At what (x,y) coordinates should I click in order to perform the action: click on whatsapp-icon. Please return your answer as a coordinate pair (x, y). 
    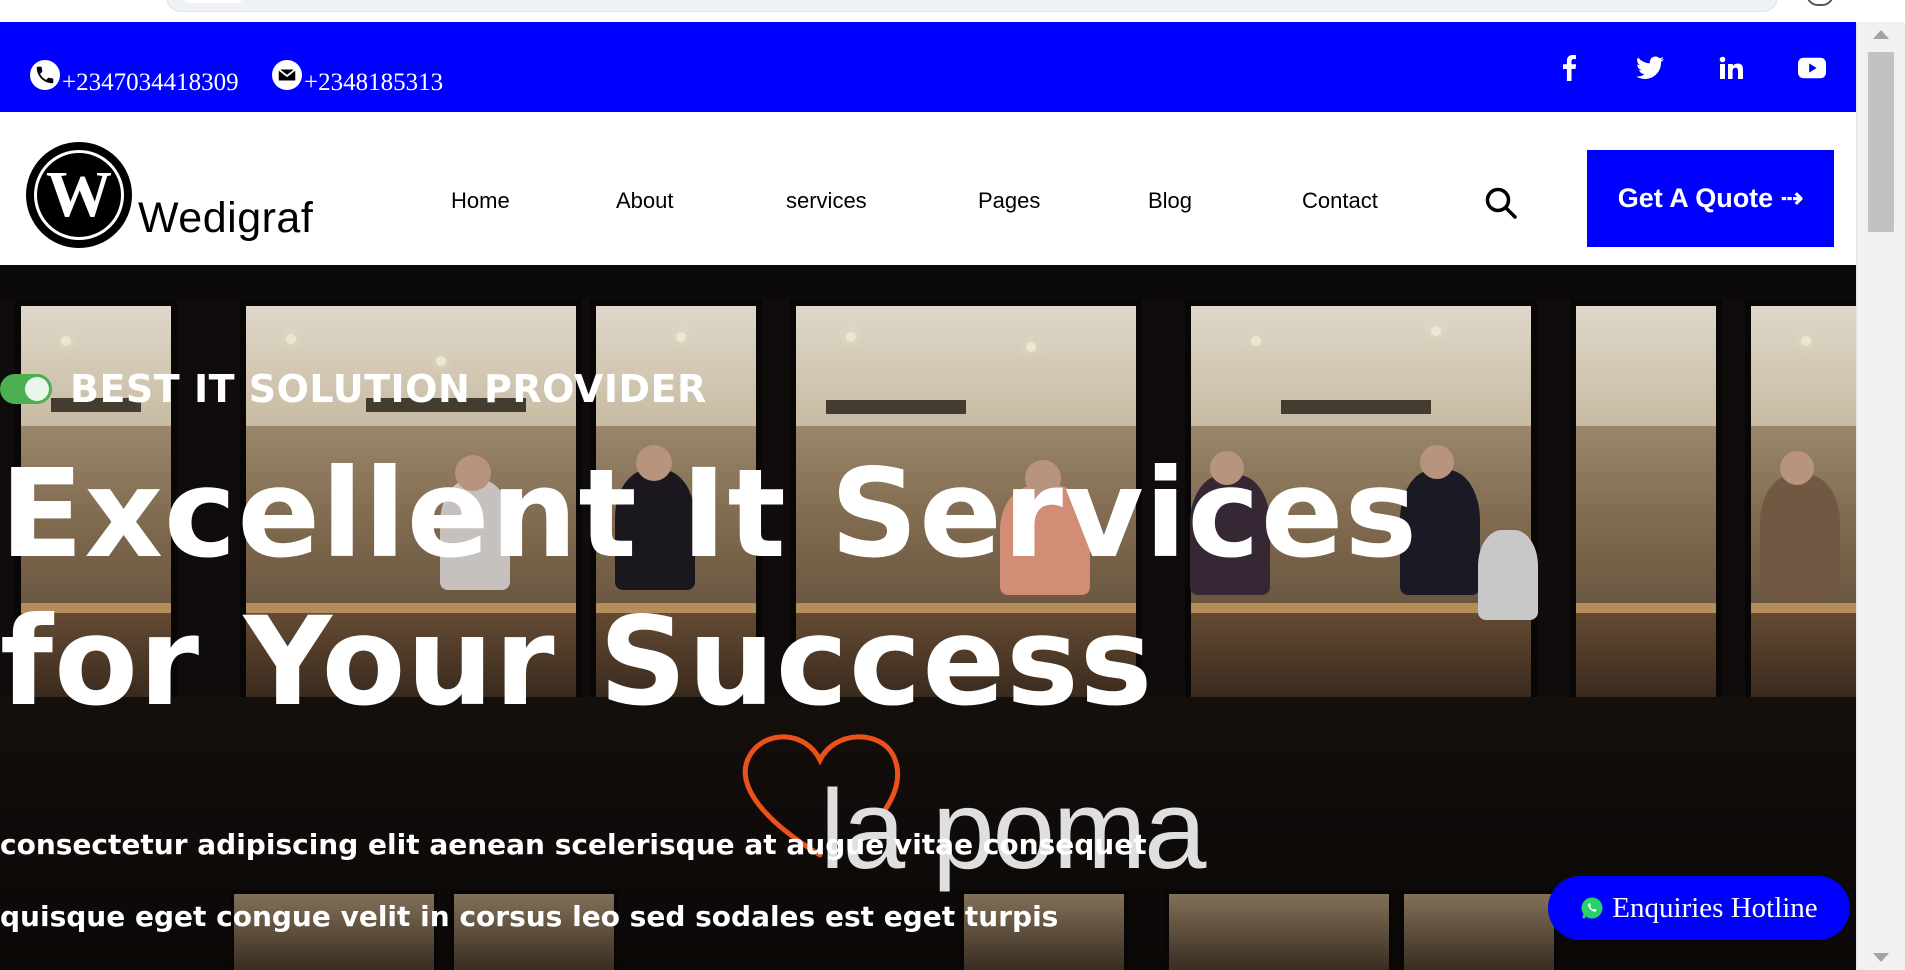
    Looking at the image, I should click on (1592, 908).